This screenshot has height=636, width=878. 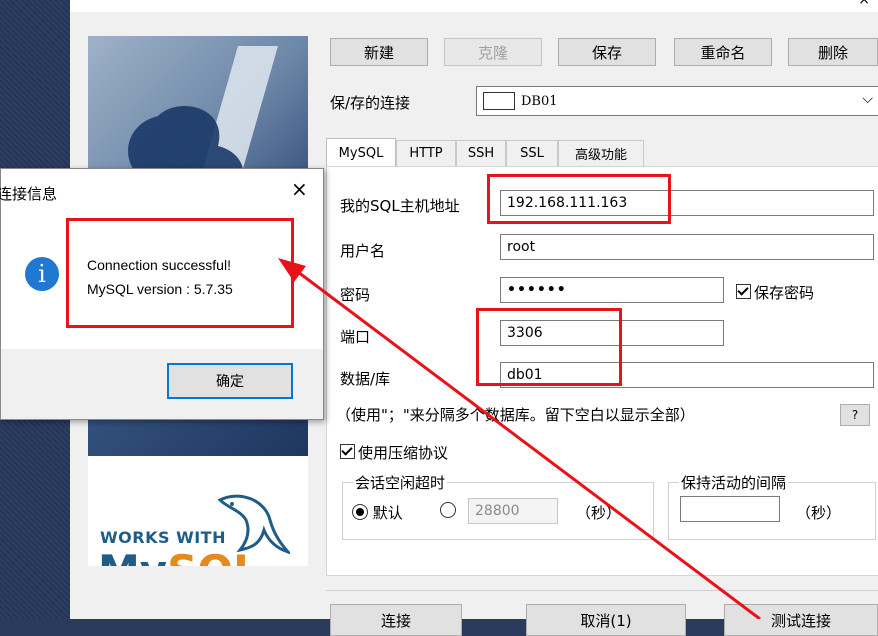 I want to click on title-bar: ×, so click(x=474, y=6).